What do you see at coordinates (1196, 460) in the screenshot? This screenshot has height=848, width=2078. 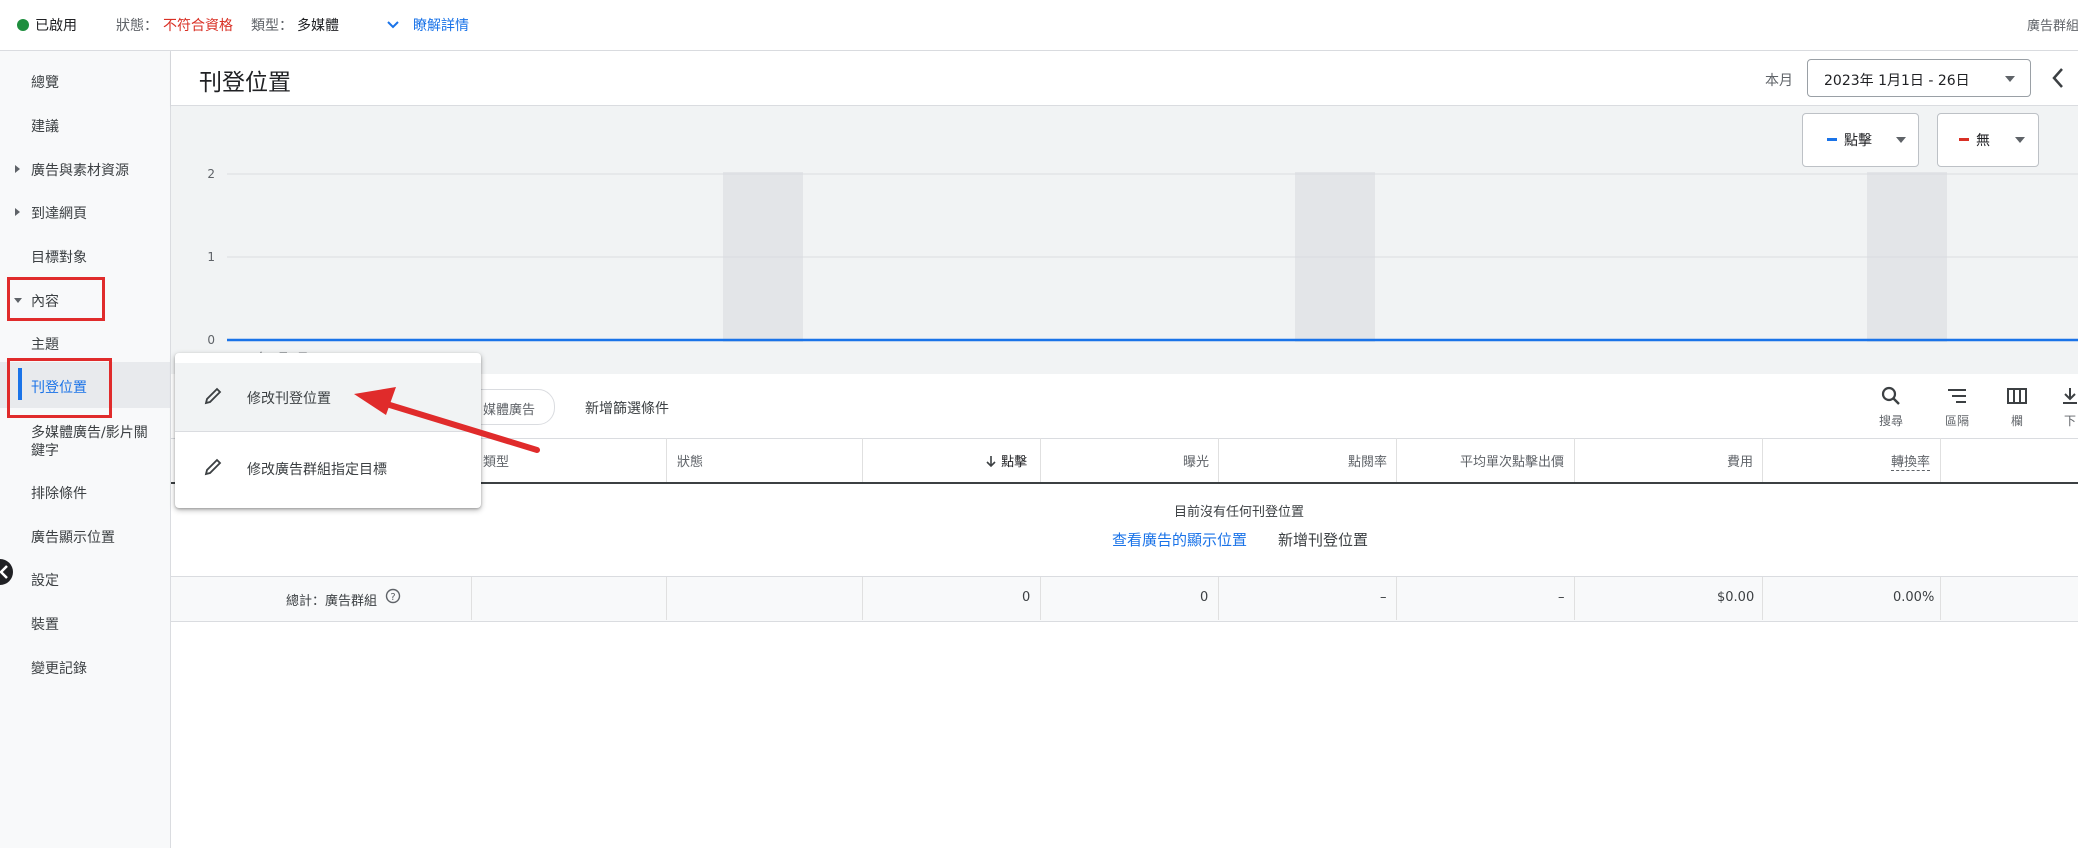 I see `column-header-impressions: 曝光` at bounding box center [1196, 460].